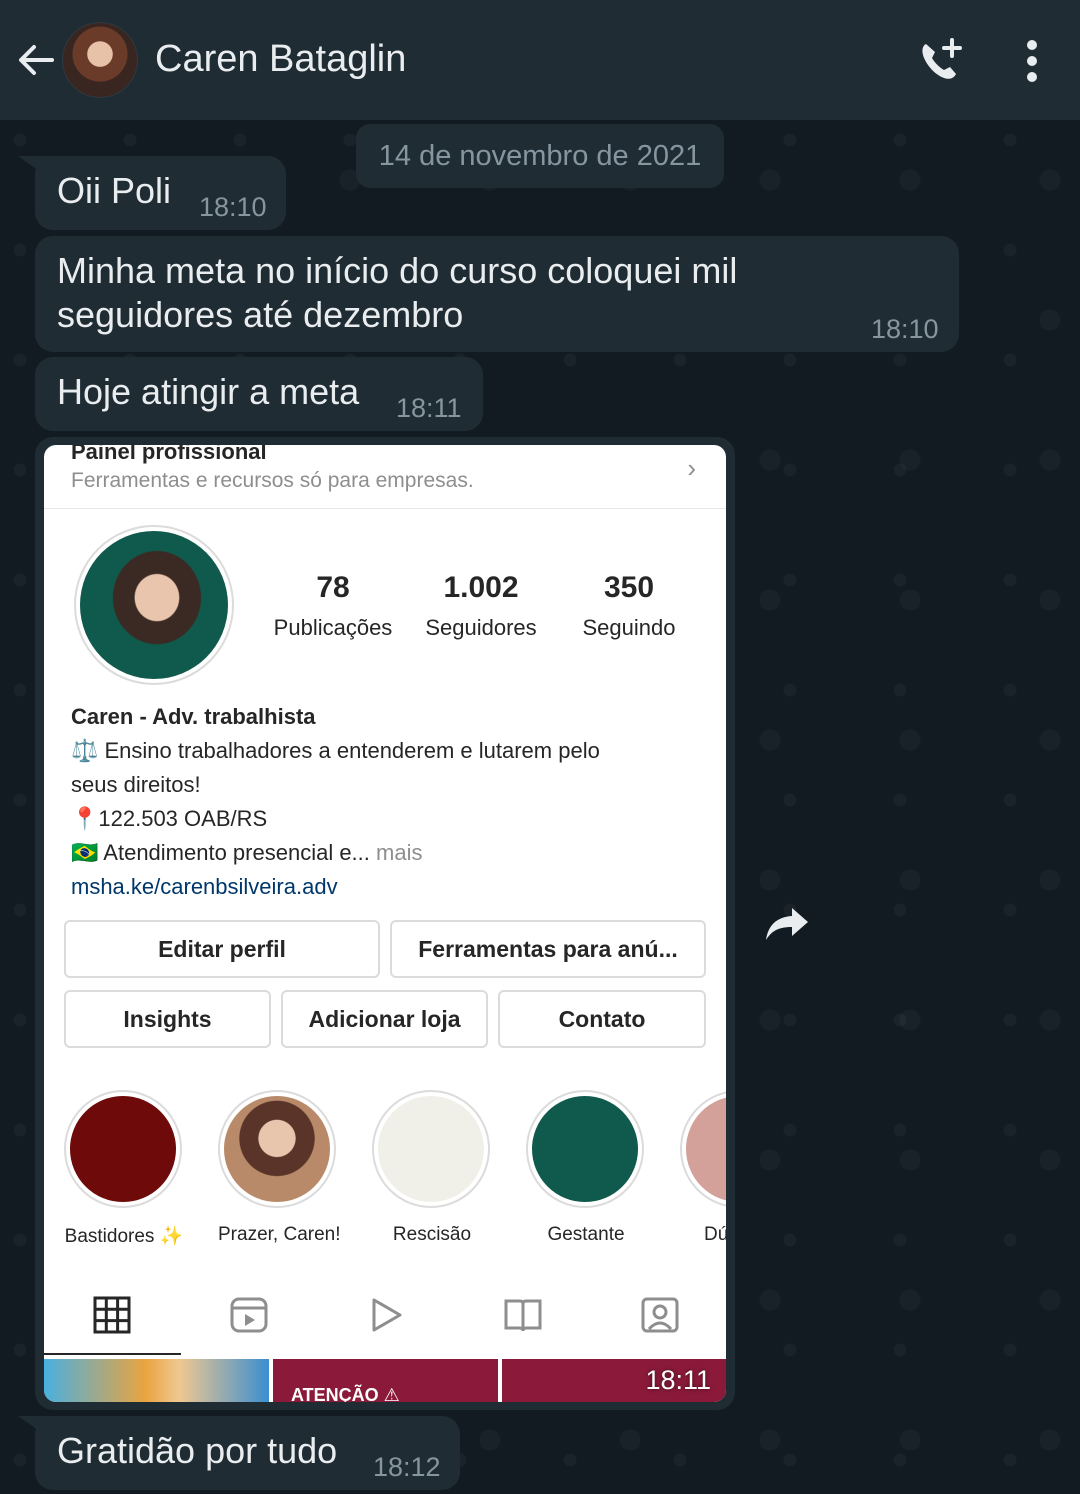 The width and height of the screenshot is (1080, 1494). What do you see at coordinates (787, 924) in the screenshot?
I see `forward-icon` at bounding box center [787, 924].